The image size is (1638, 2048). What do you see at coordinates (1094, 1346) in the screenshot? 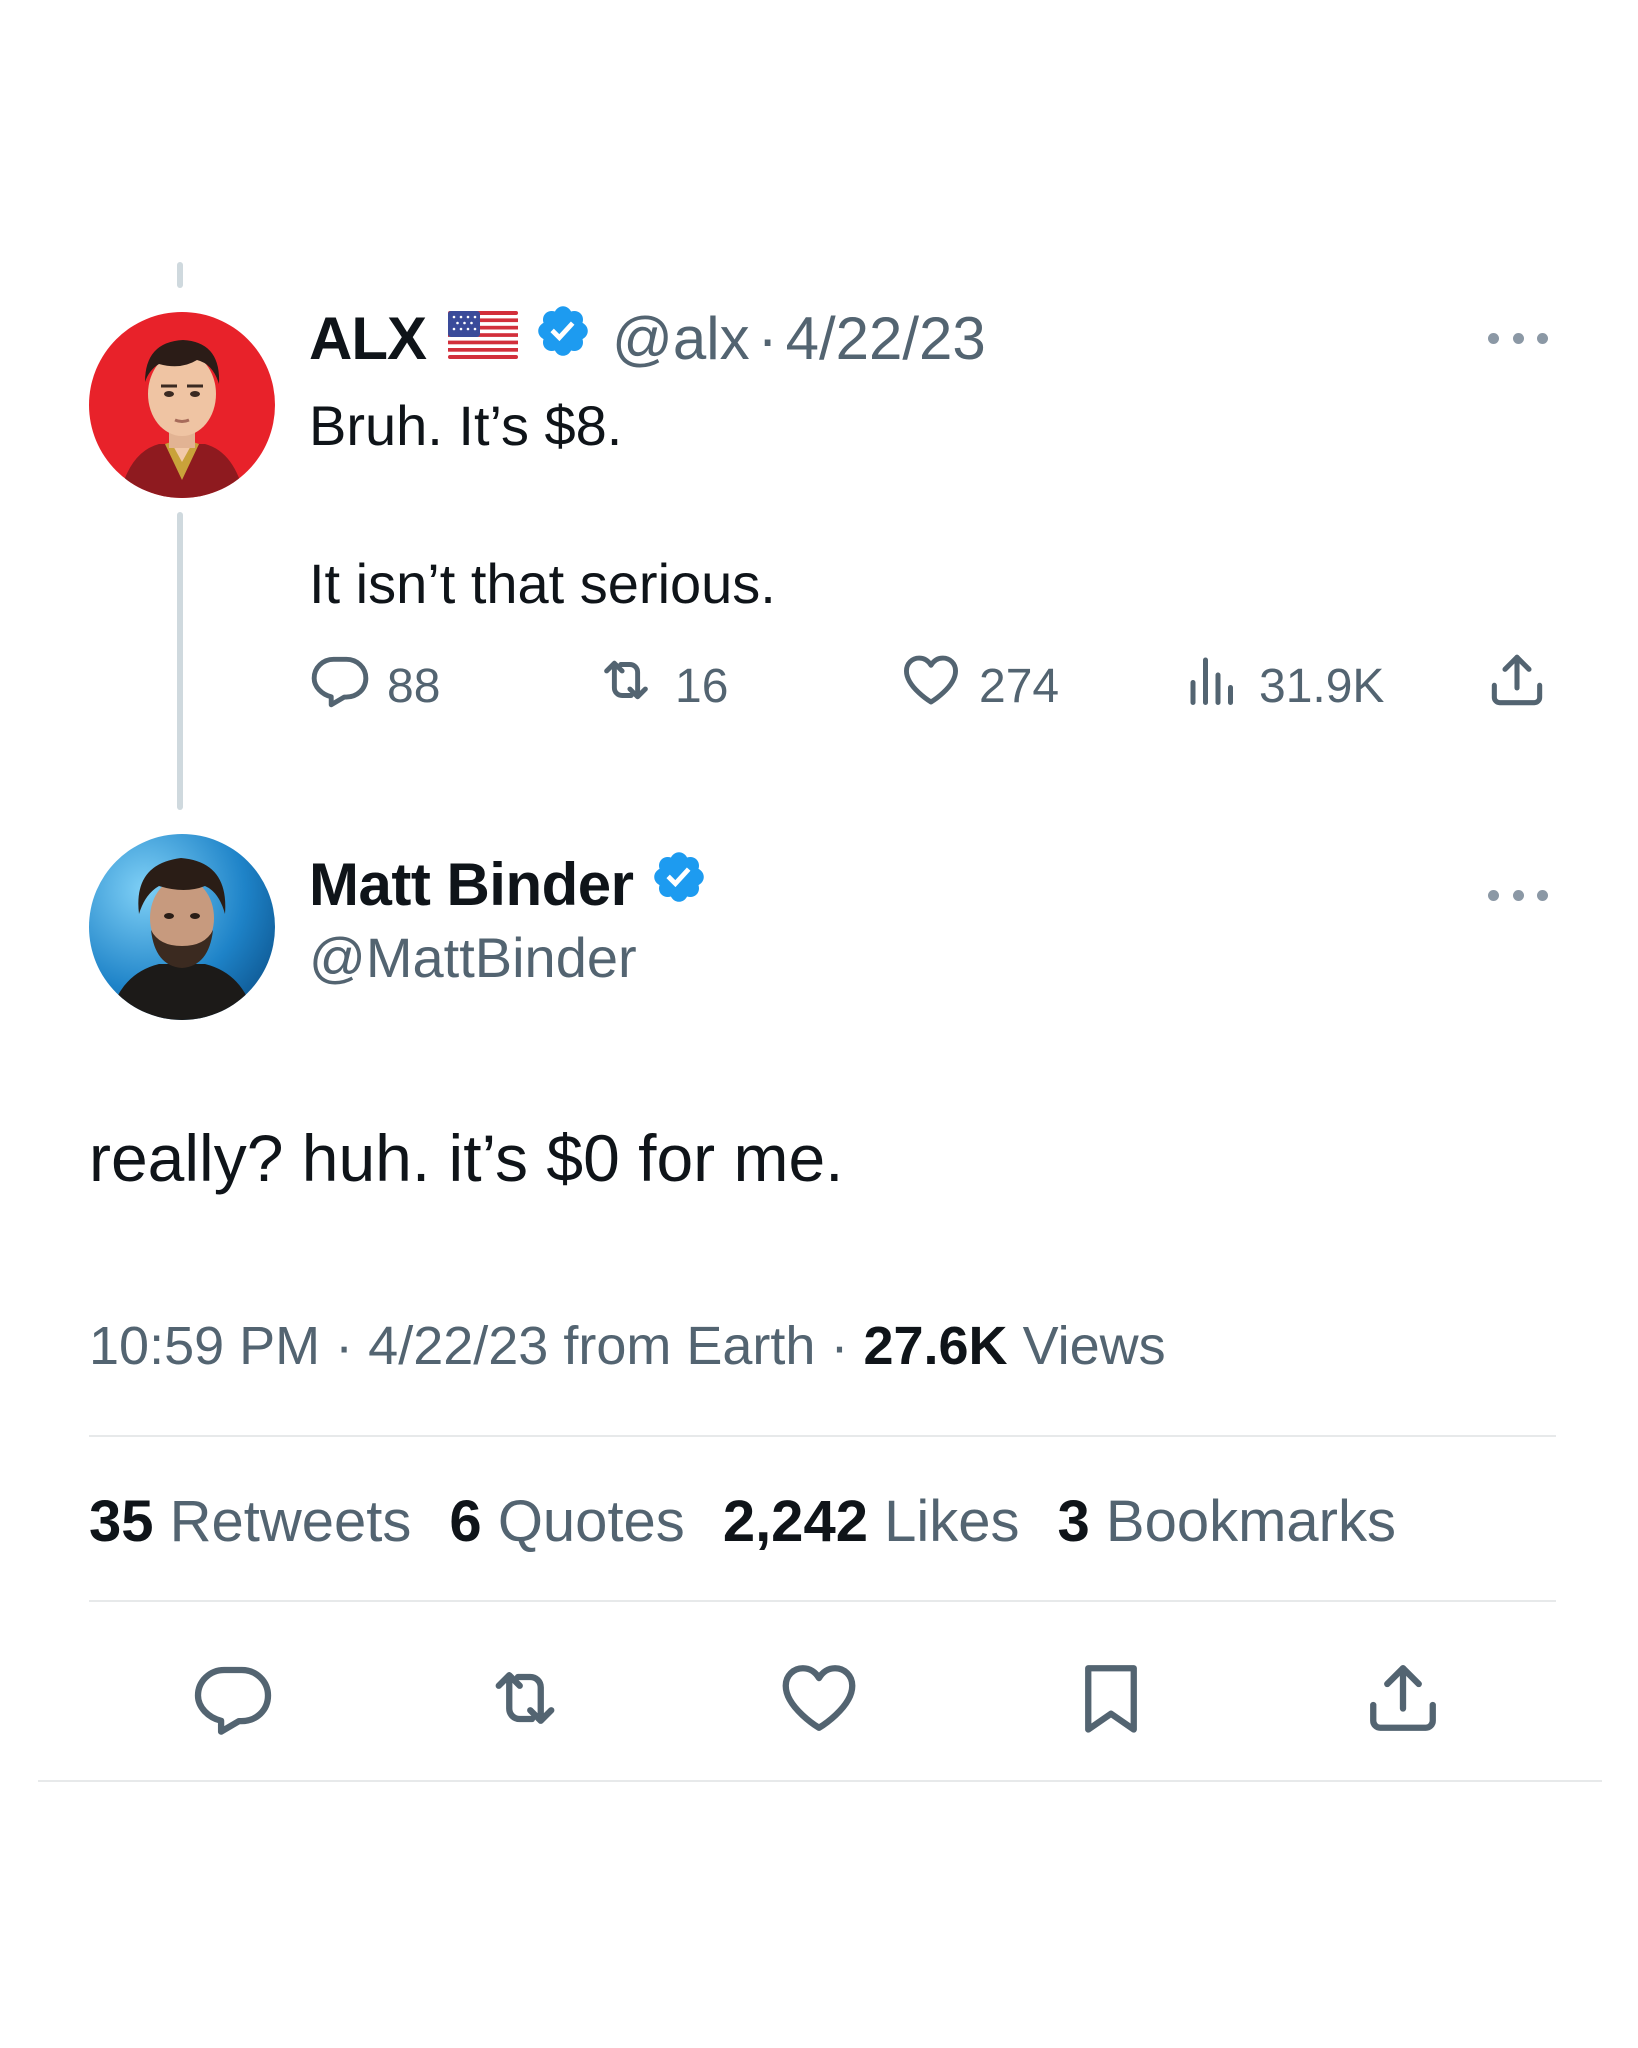
I see `views-label: Views` at bounding box center [1094, 1346].